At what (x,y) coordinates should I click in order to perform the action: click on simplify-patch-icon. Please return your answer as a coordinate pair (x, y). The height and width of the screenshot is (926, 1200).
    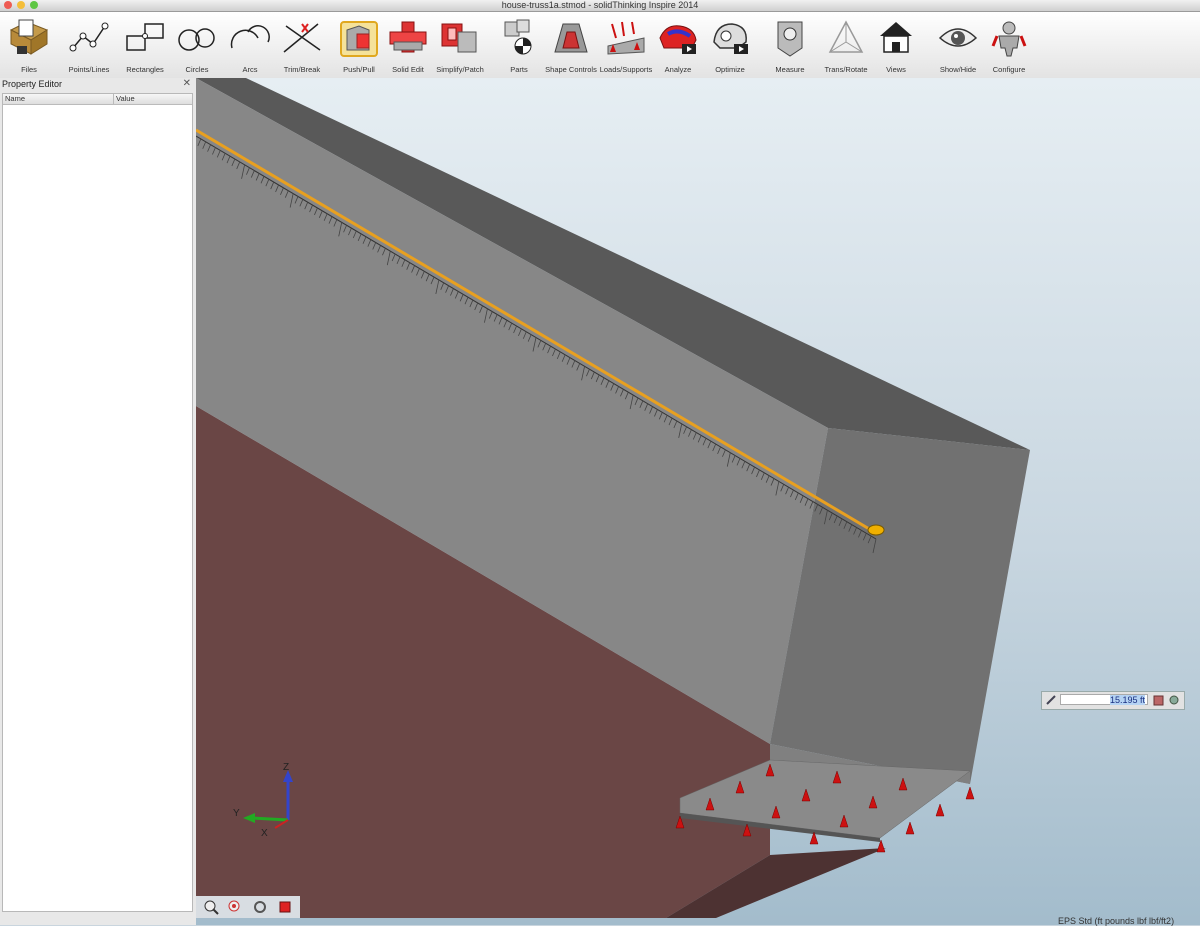
    Looking at the image, I should click on (459, 38).